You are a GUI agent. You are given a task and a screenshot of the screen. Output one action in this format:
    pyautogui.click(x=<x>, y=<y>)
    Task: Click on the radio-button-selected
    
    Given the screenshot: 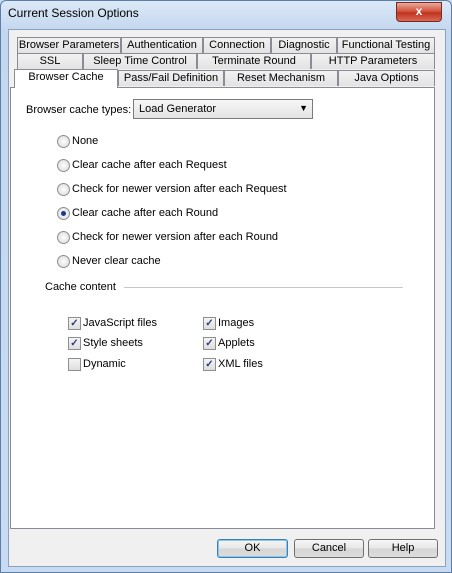 What is the action you would take?
    pyautogui.click(x=63, y=213)
    